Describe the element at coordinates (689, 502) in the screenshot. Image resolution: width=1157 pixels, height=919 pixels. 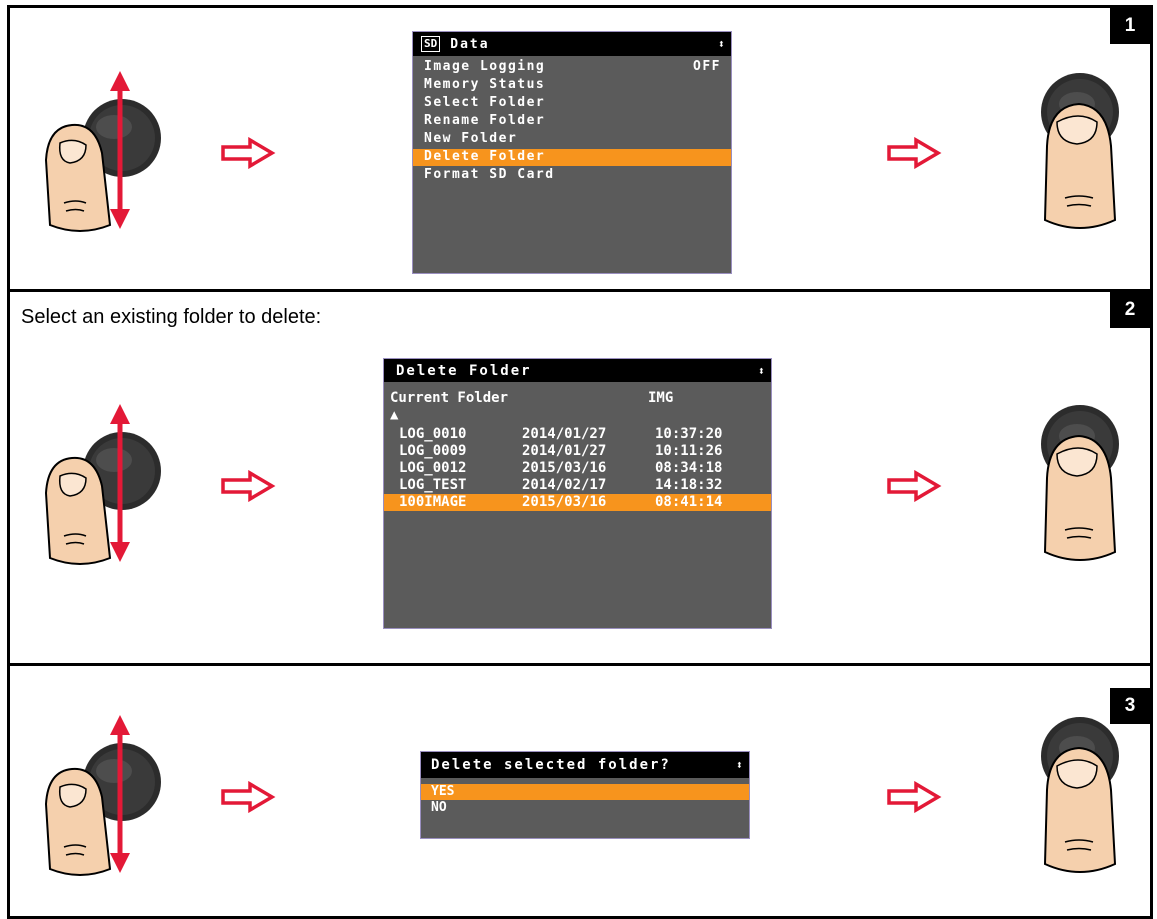
I see `folder-time: 08:41:14` at that location.